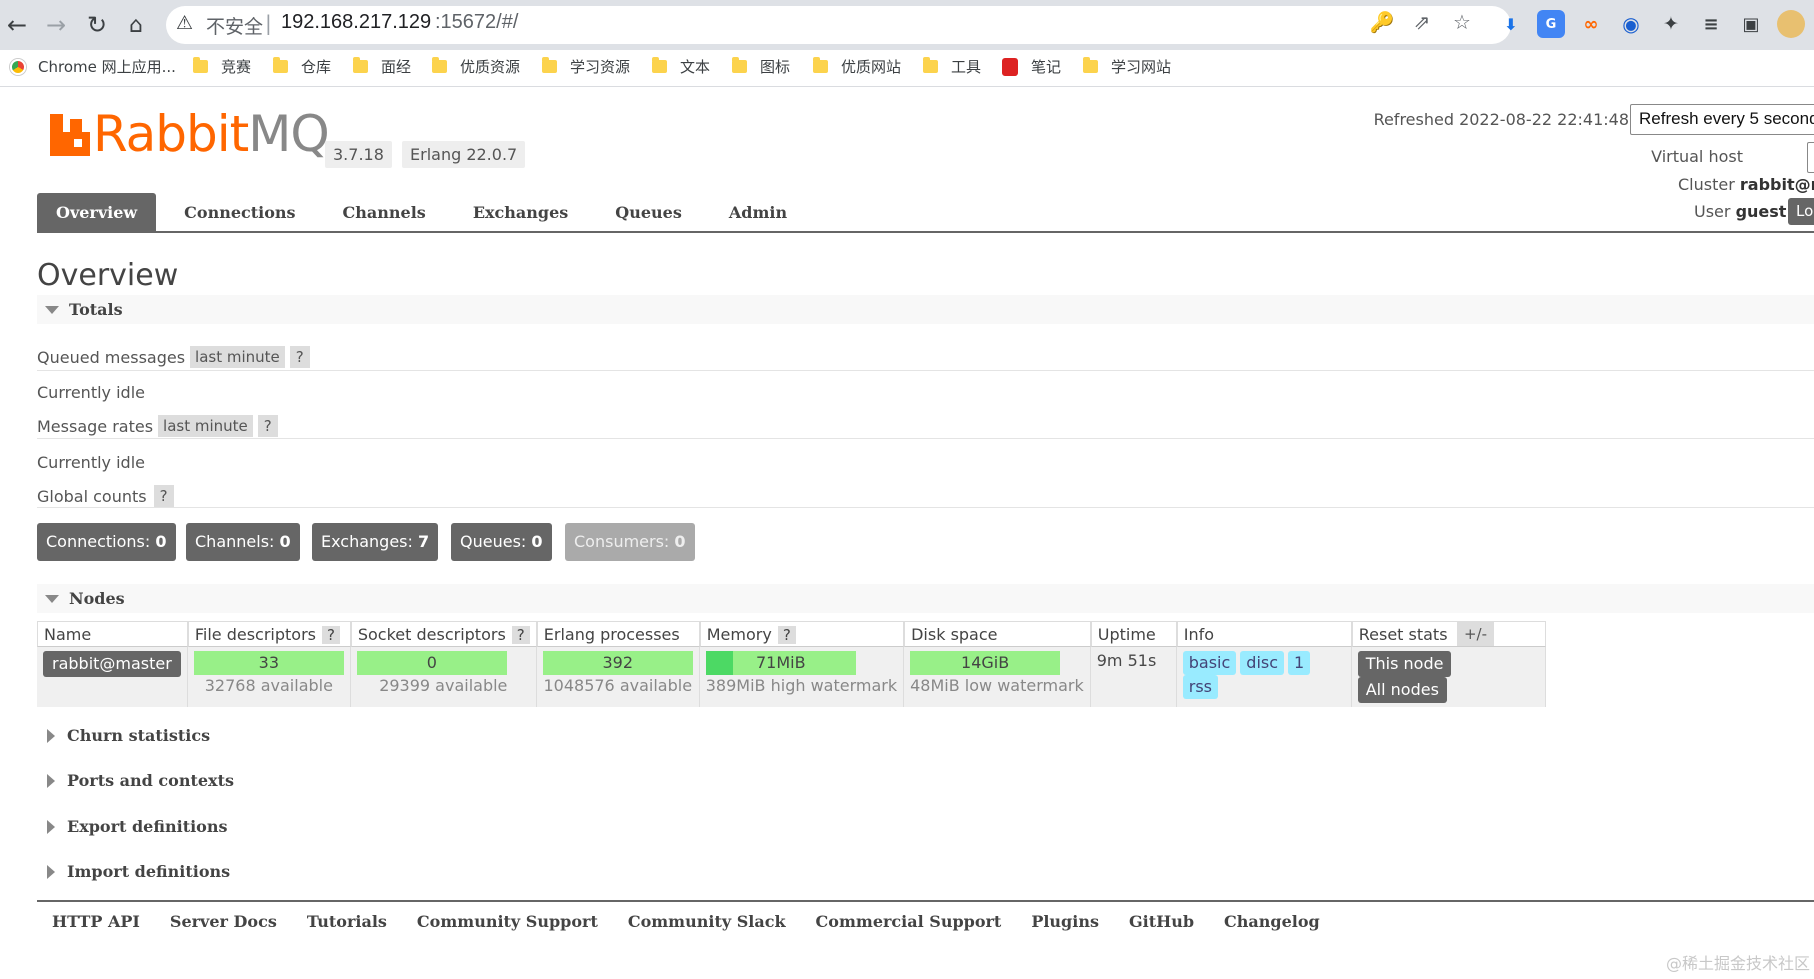  What do you see at coordinates (375, 542) in the screenshot?
I see `exchanges-count-button: Exchanges: 7` at bounding box center [375, 542].